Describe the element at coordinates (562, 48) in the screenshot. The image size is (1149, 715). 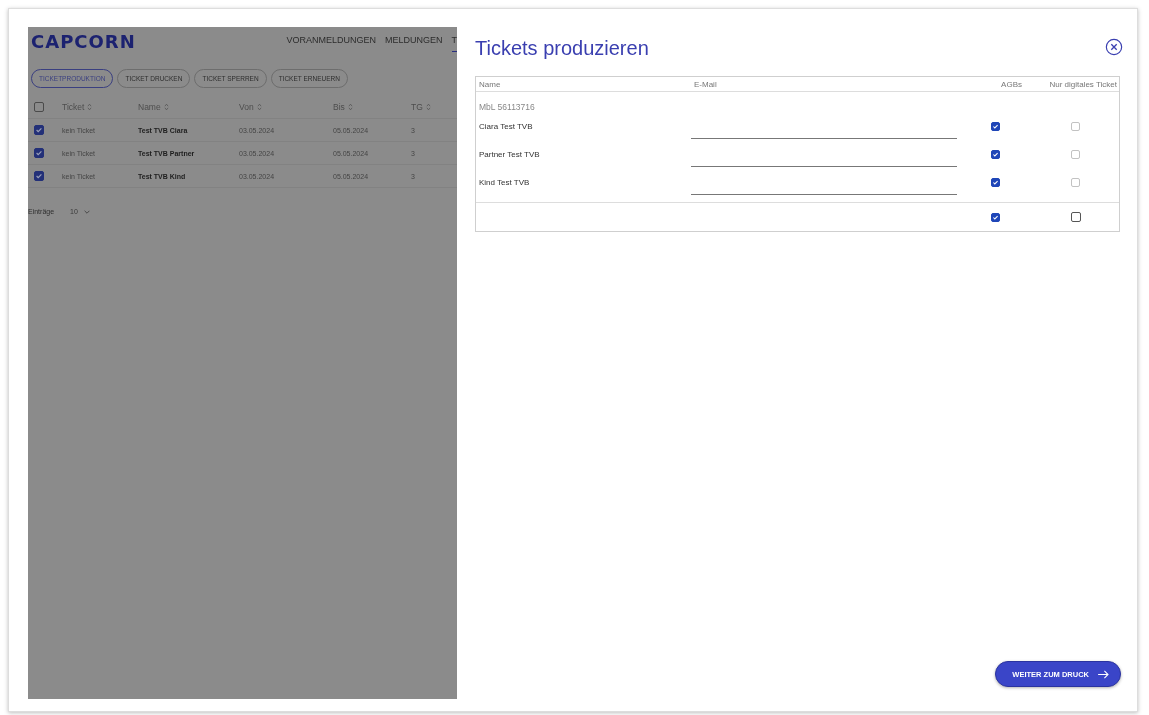
I see `dialog-title: Tickets produzieren` at that location.